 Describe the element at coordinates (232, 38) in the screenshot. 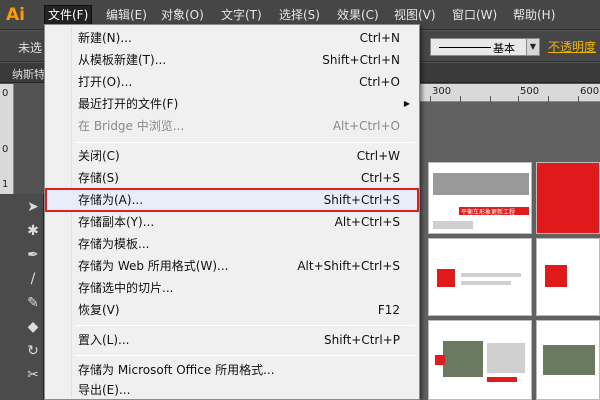

I see `menu-item-new: 新建(N)... Ctrl+N` at that location.